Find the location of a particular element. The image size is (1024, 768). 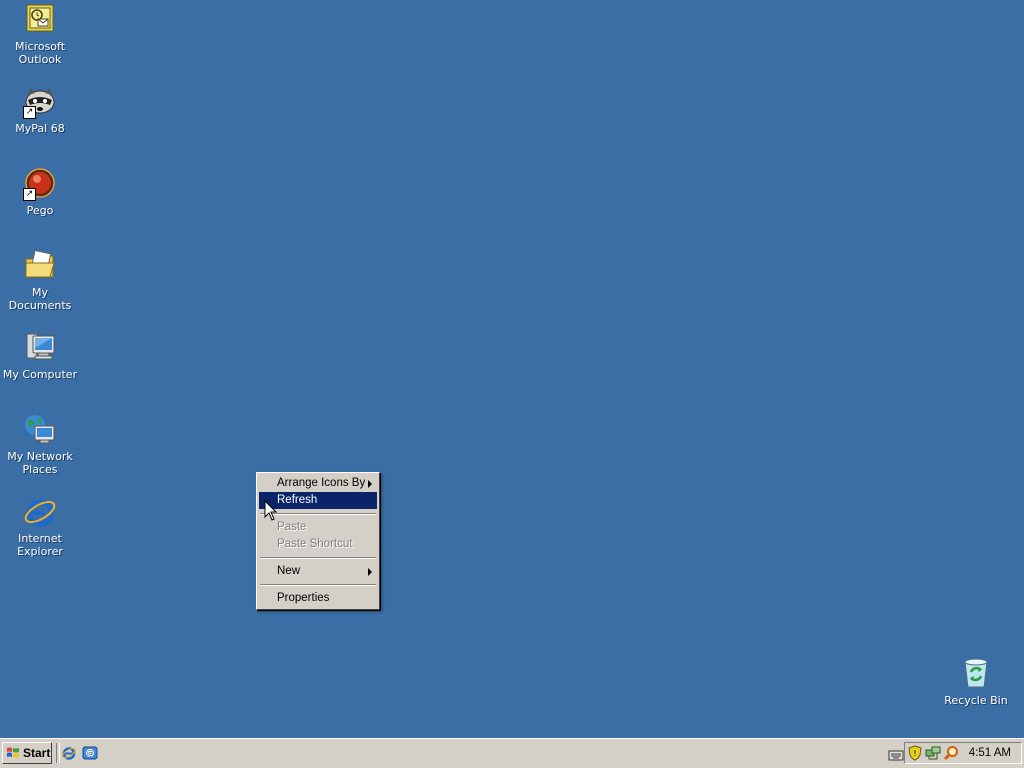

desktop-icon-label: My Computer is located at coordinates (40, 374).